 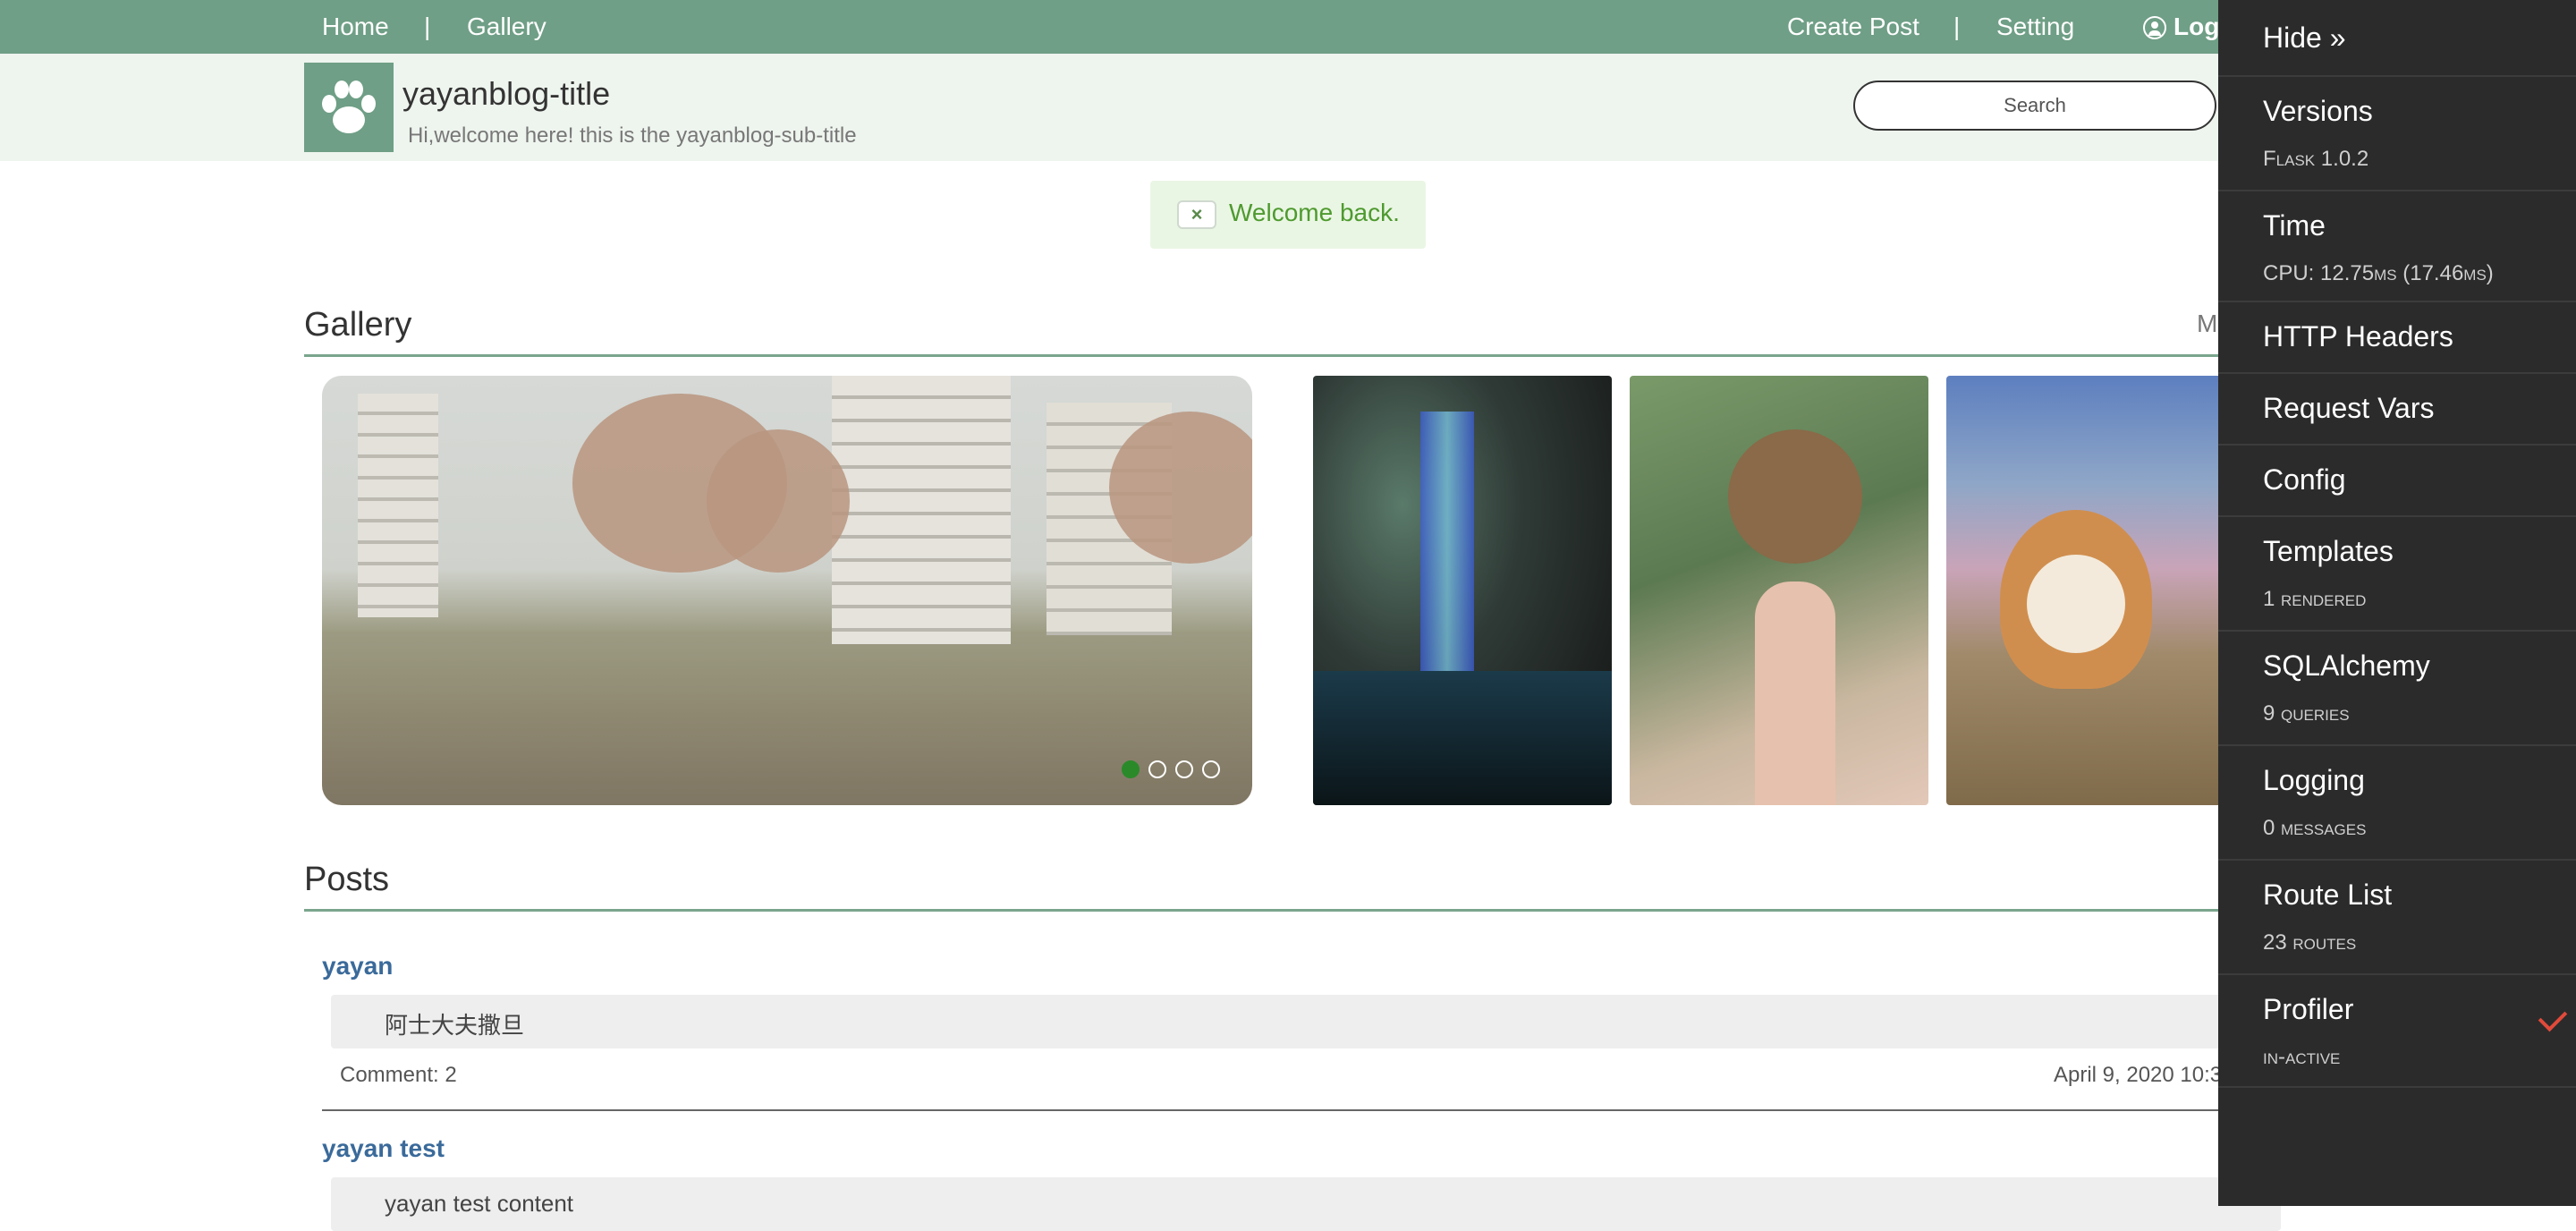 What do you see at coordinates (506, 94) in the screenshot?
I see `site-title: yayanblog-title` at bounding box center [506, 94].